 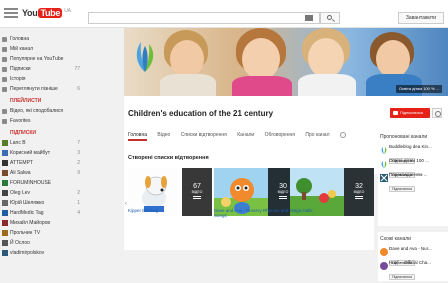 I want to click on similar-channel: Dave and Ava - Nur... Підписатися, so click(x=413, y=256).